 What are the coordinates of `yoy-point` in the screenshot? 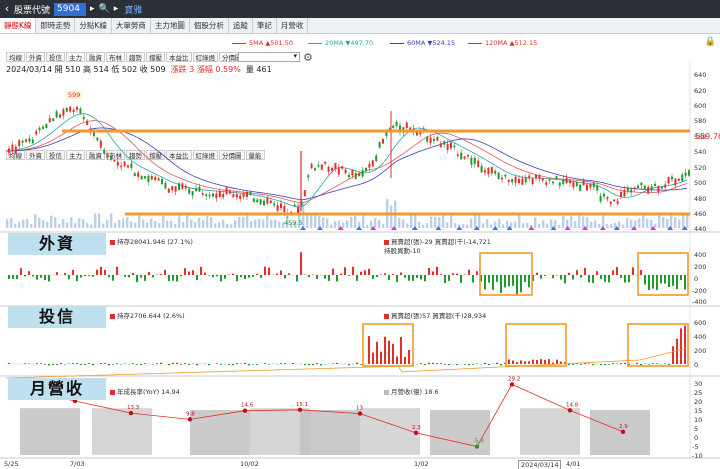 It's located at (570, 410).